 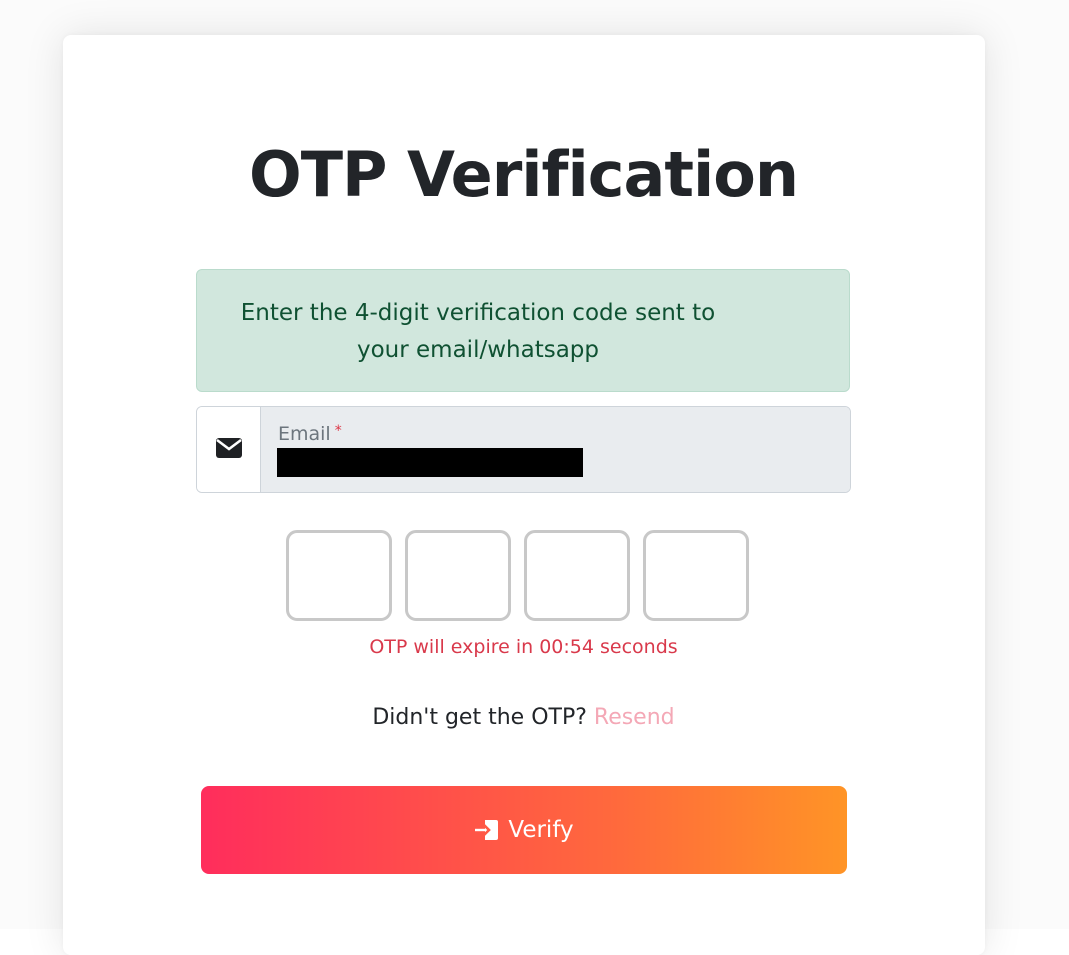 What do you see at coordinates (304, 434) in the screenshot?
I see `email-label-text: Email` at bounding box center [304, 434].